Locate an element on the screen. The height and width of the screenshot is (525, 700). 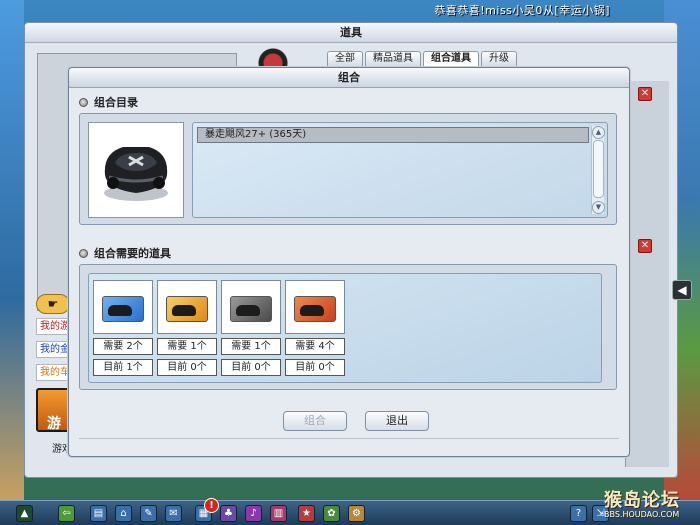
house-icon: ⌂ is located at coordinates (123, 513).